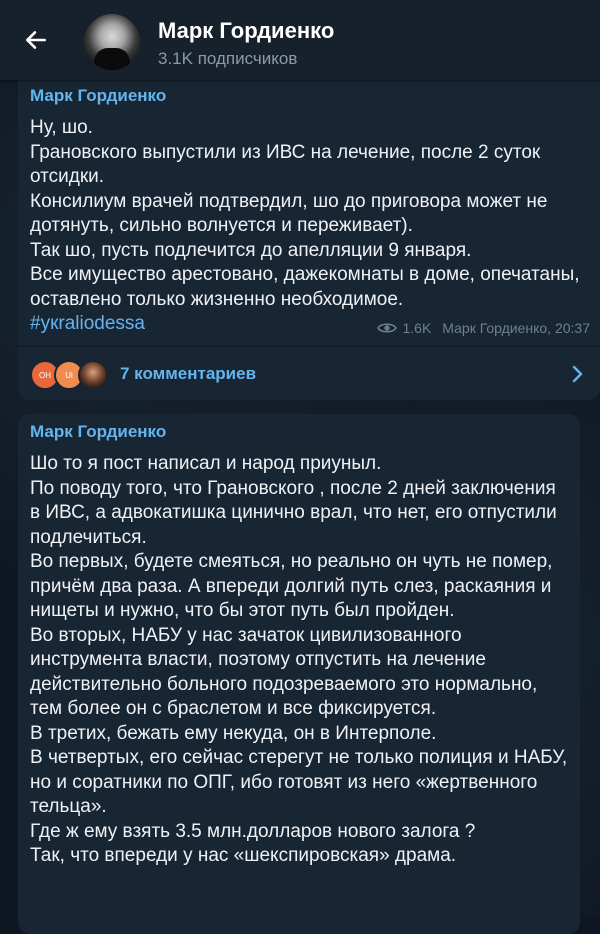  I want to click on view-count: 1.6K, so click(417, 328).